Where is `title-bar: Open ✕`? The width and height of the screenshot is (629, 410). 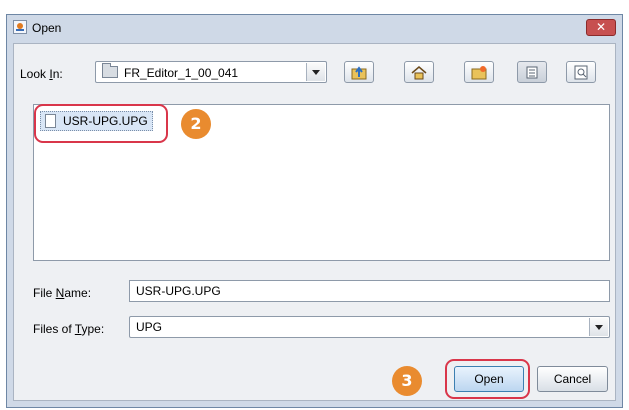
title-bar: Open ✕ is located at coordinates (314, 28).